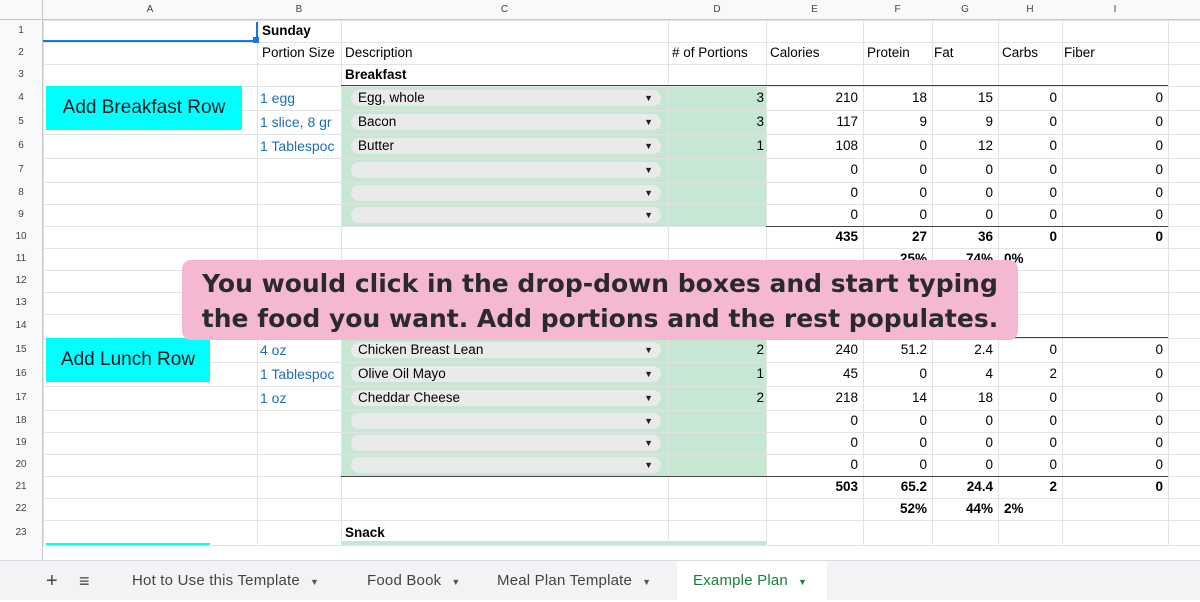 Image resolution: width=1200 pixels, height=602 pixels. Describe the element at coordinates (301, 398) in the screenshot. I see `portion-size-cell: 1 oz` at that location.